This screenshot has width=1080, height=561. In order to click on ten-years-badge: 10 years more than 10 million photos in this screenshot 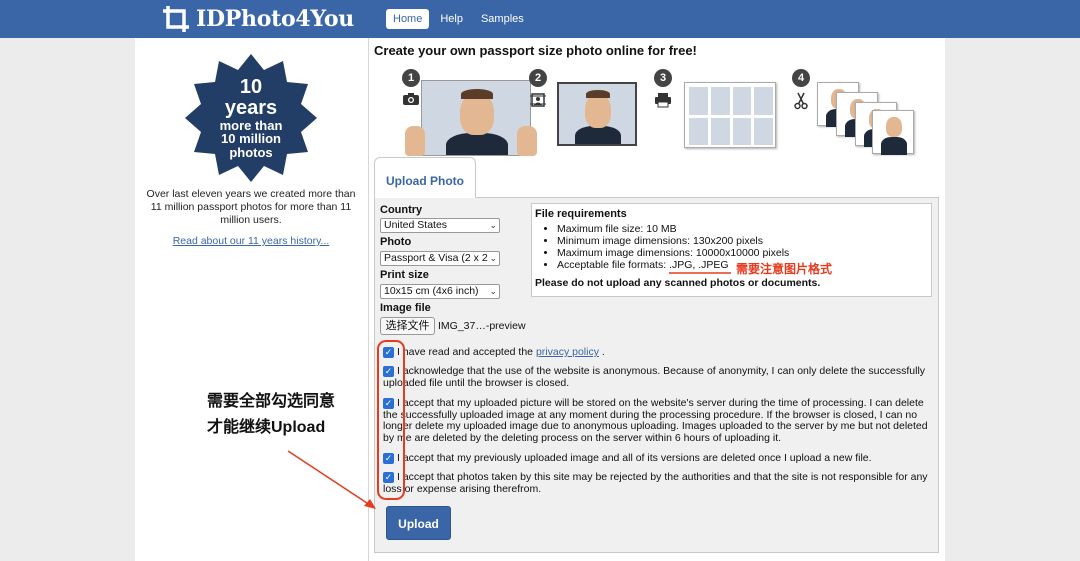, I will do `click(251, 118)`.